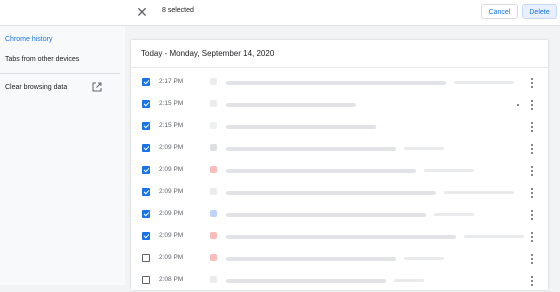 The image size is (560, 292). I want to click on visit-time: 2:17 PM, so click(171, 81).